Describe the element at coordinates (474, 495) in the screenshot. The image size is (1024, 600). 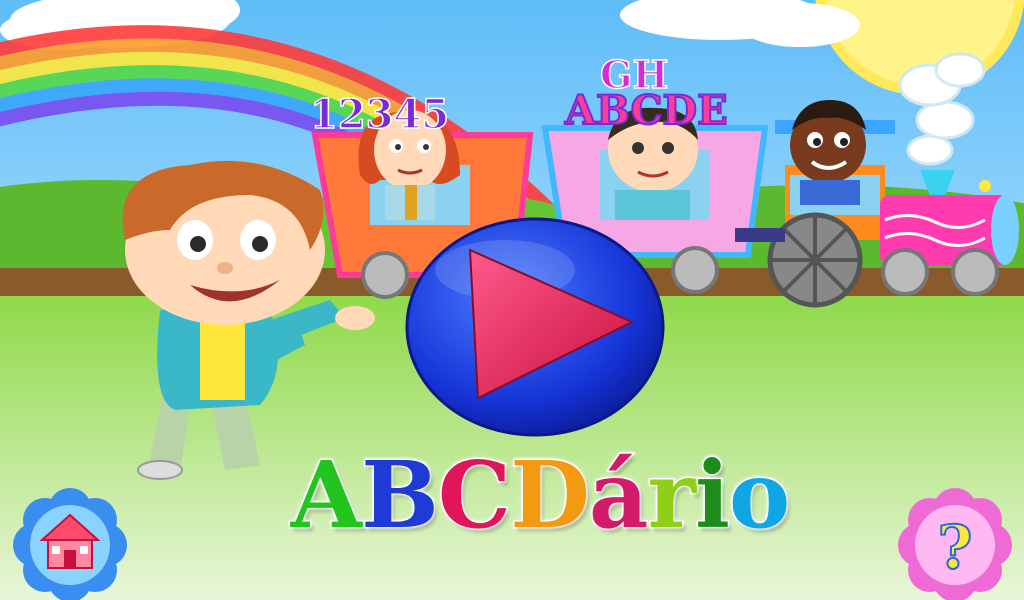
I see `title-letter: C` at that location.